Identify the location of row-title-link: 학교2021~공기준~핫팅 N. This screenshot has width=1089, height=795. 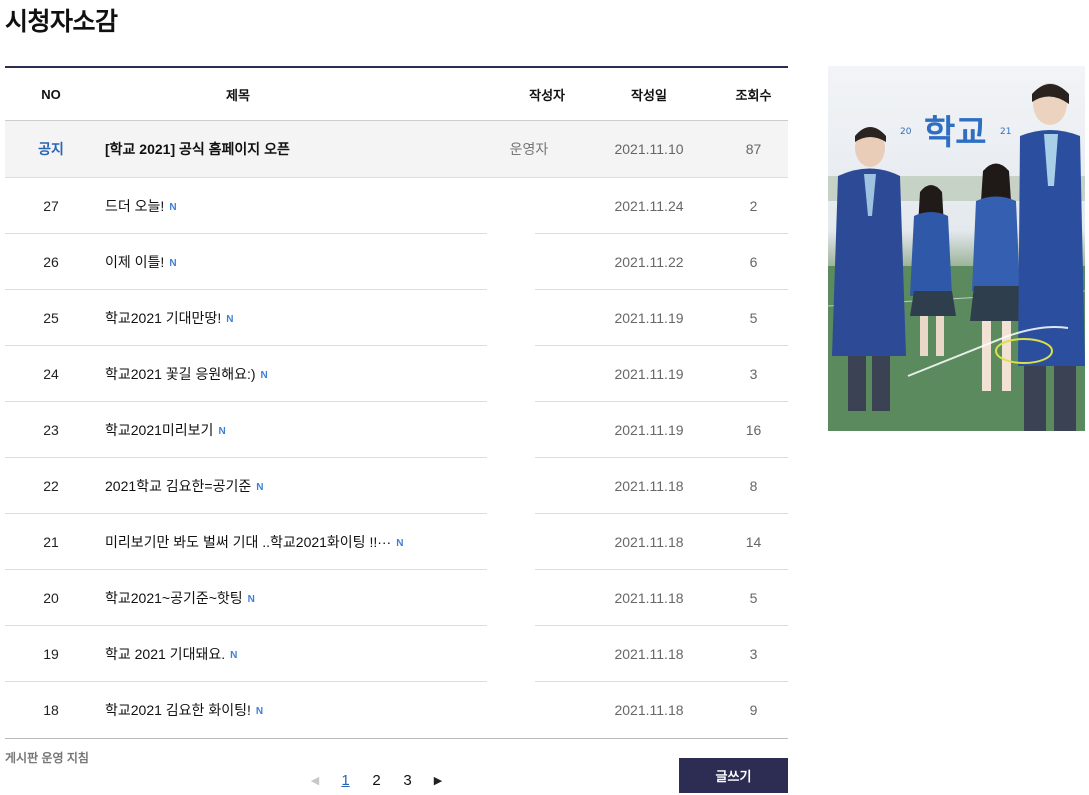
(288, 598).